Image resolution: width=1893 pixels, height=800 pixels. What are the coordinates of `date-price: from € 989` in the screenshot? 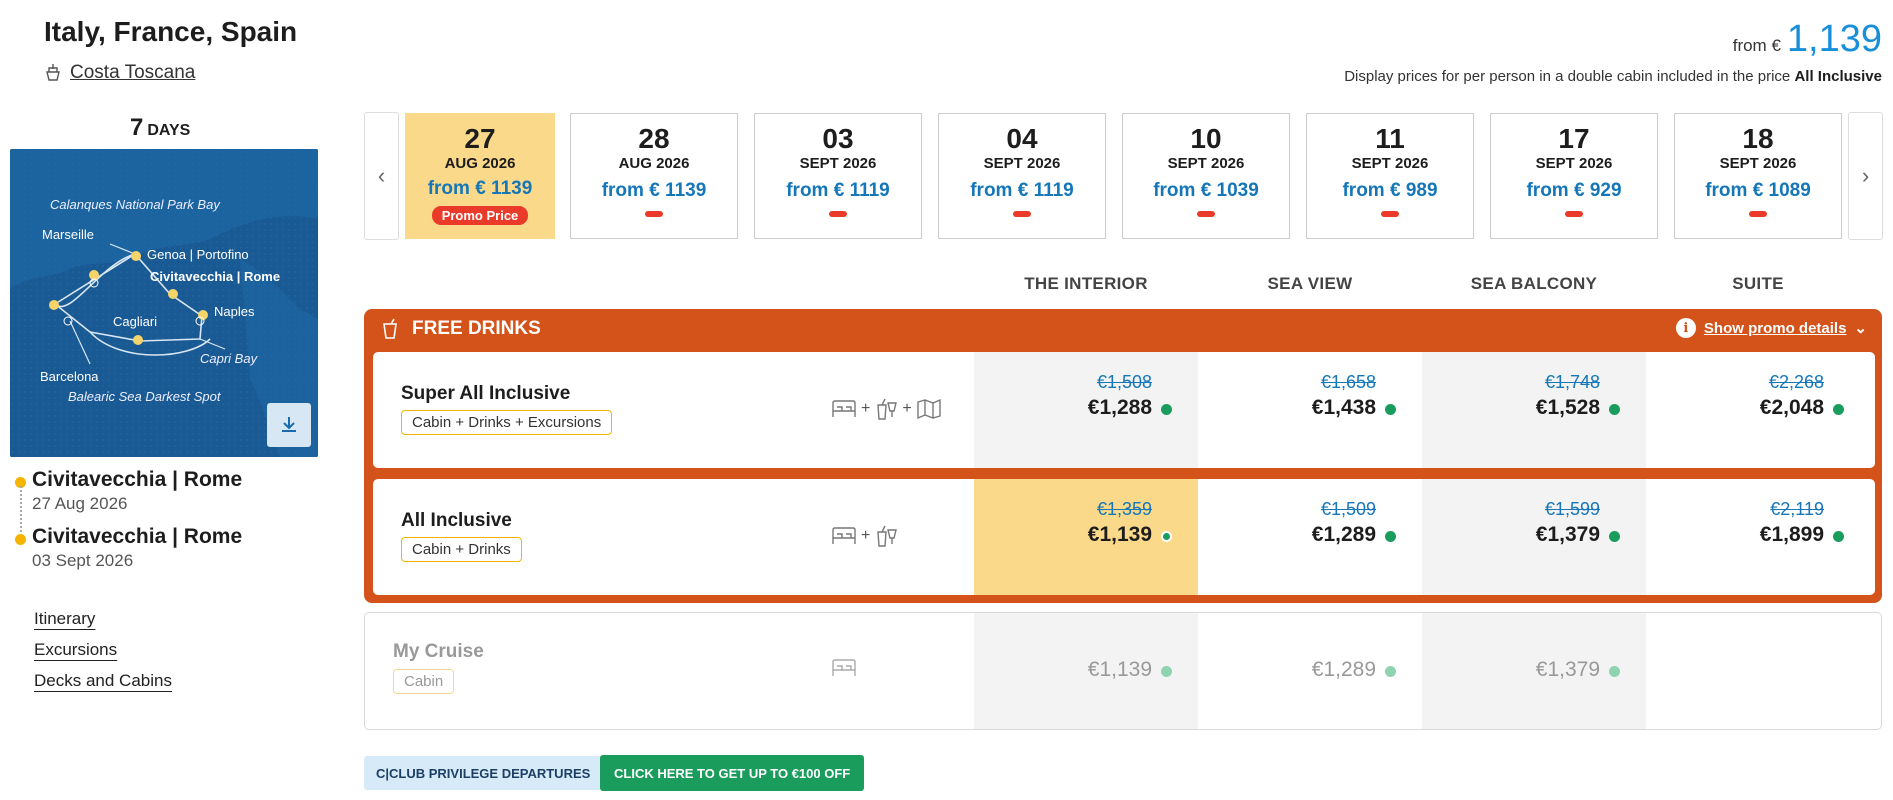 It's located at (1390, 190).